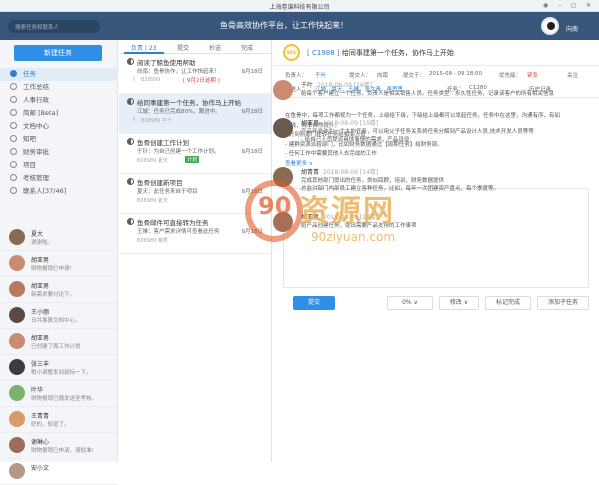 The image size is (599, 485). I want to click on action-bar: 提交 0% ∨ 修改 ∨ 标记完成 添加子任务, so click(436, 303).